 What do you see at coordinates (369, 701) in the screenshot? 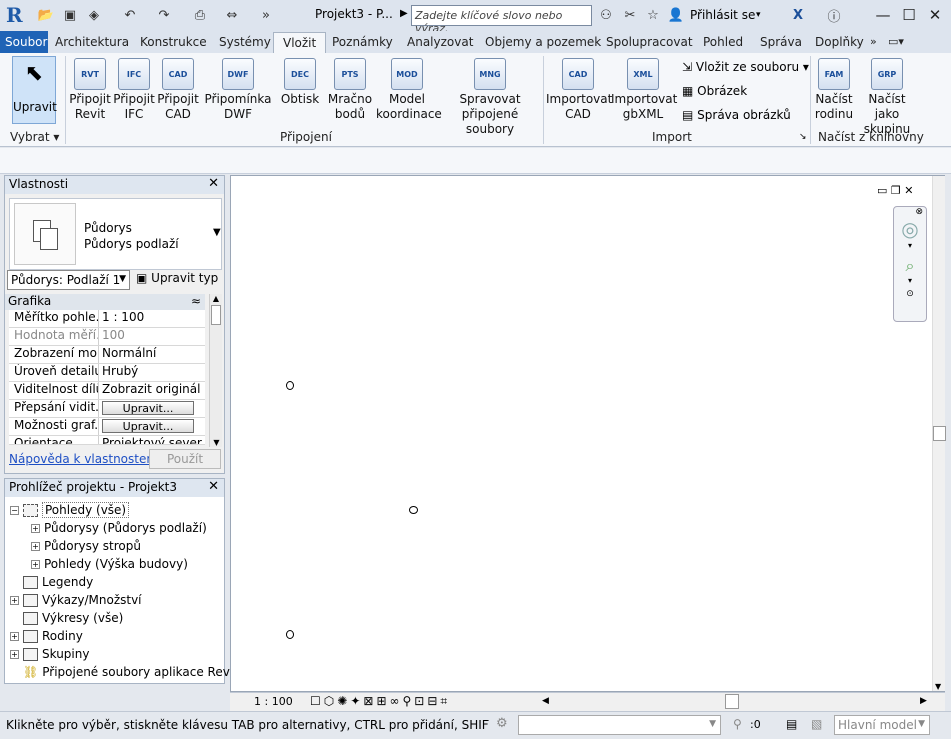
I see `crop-view-icon: ⊠` at bounding box center [369, 701].